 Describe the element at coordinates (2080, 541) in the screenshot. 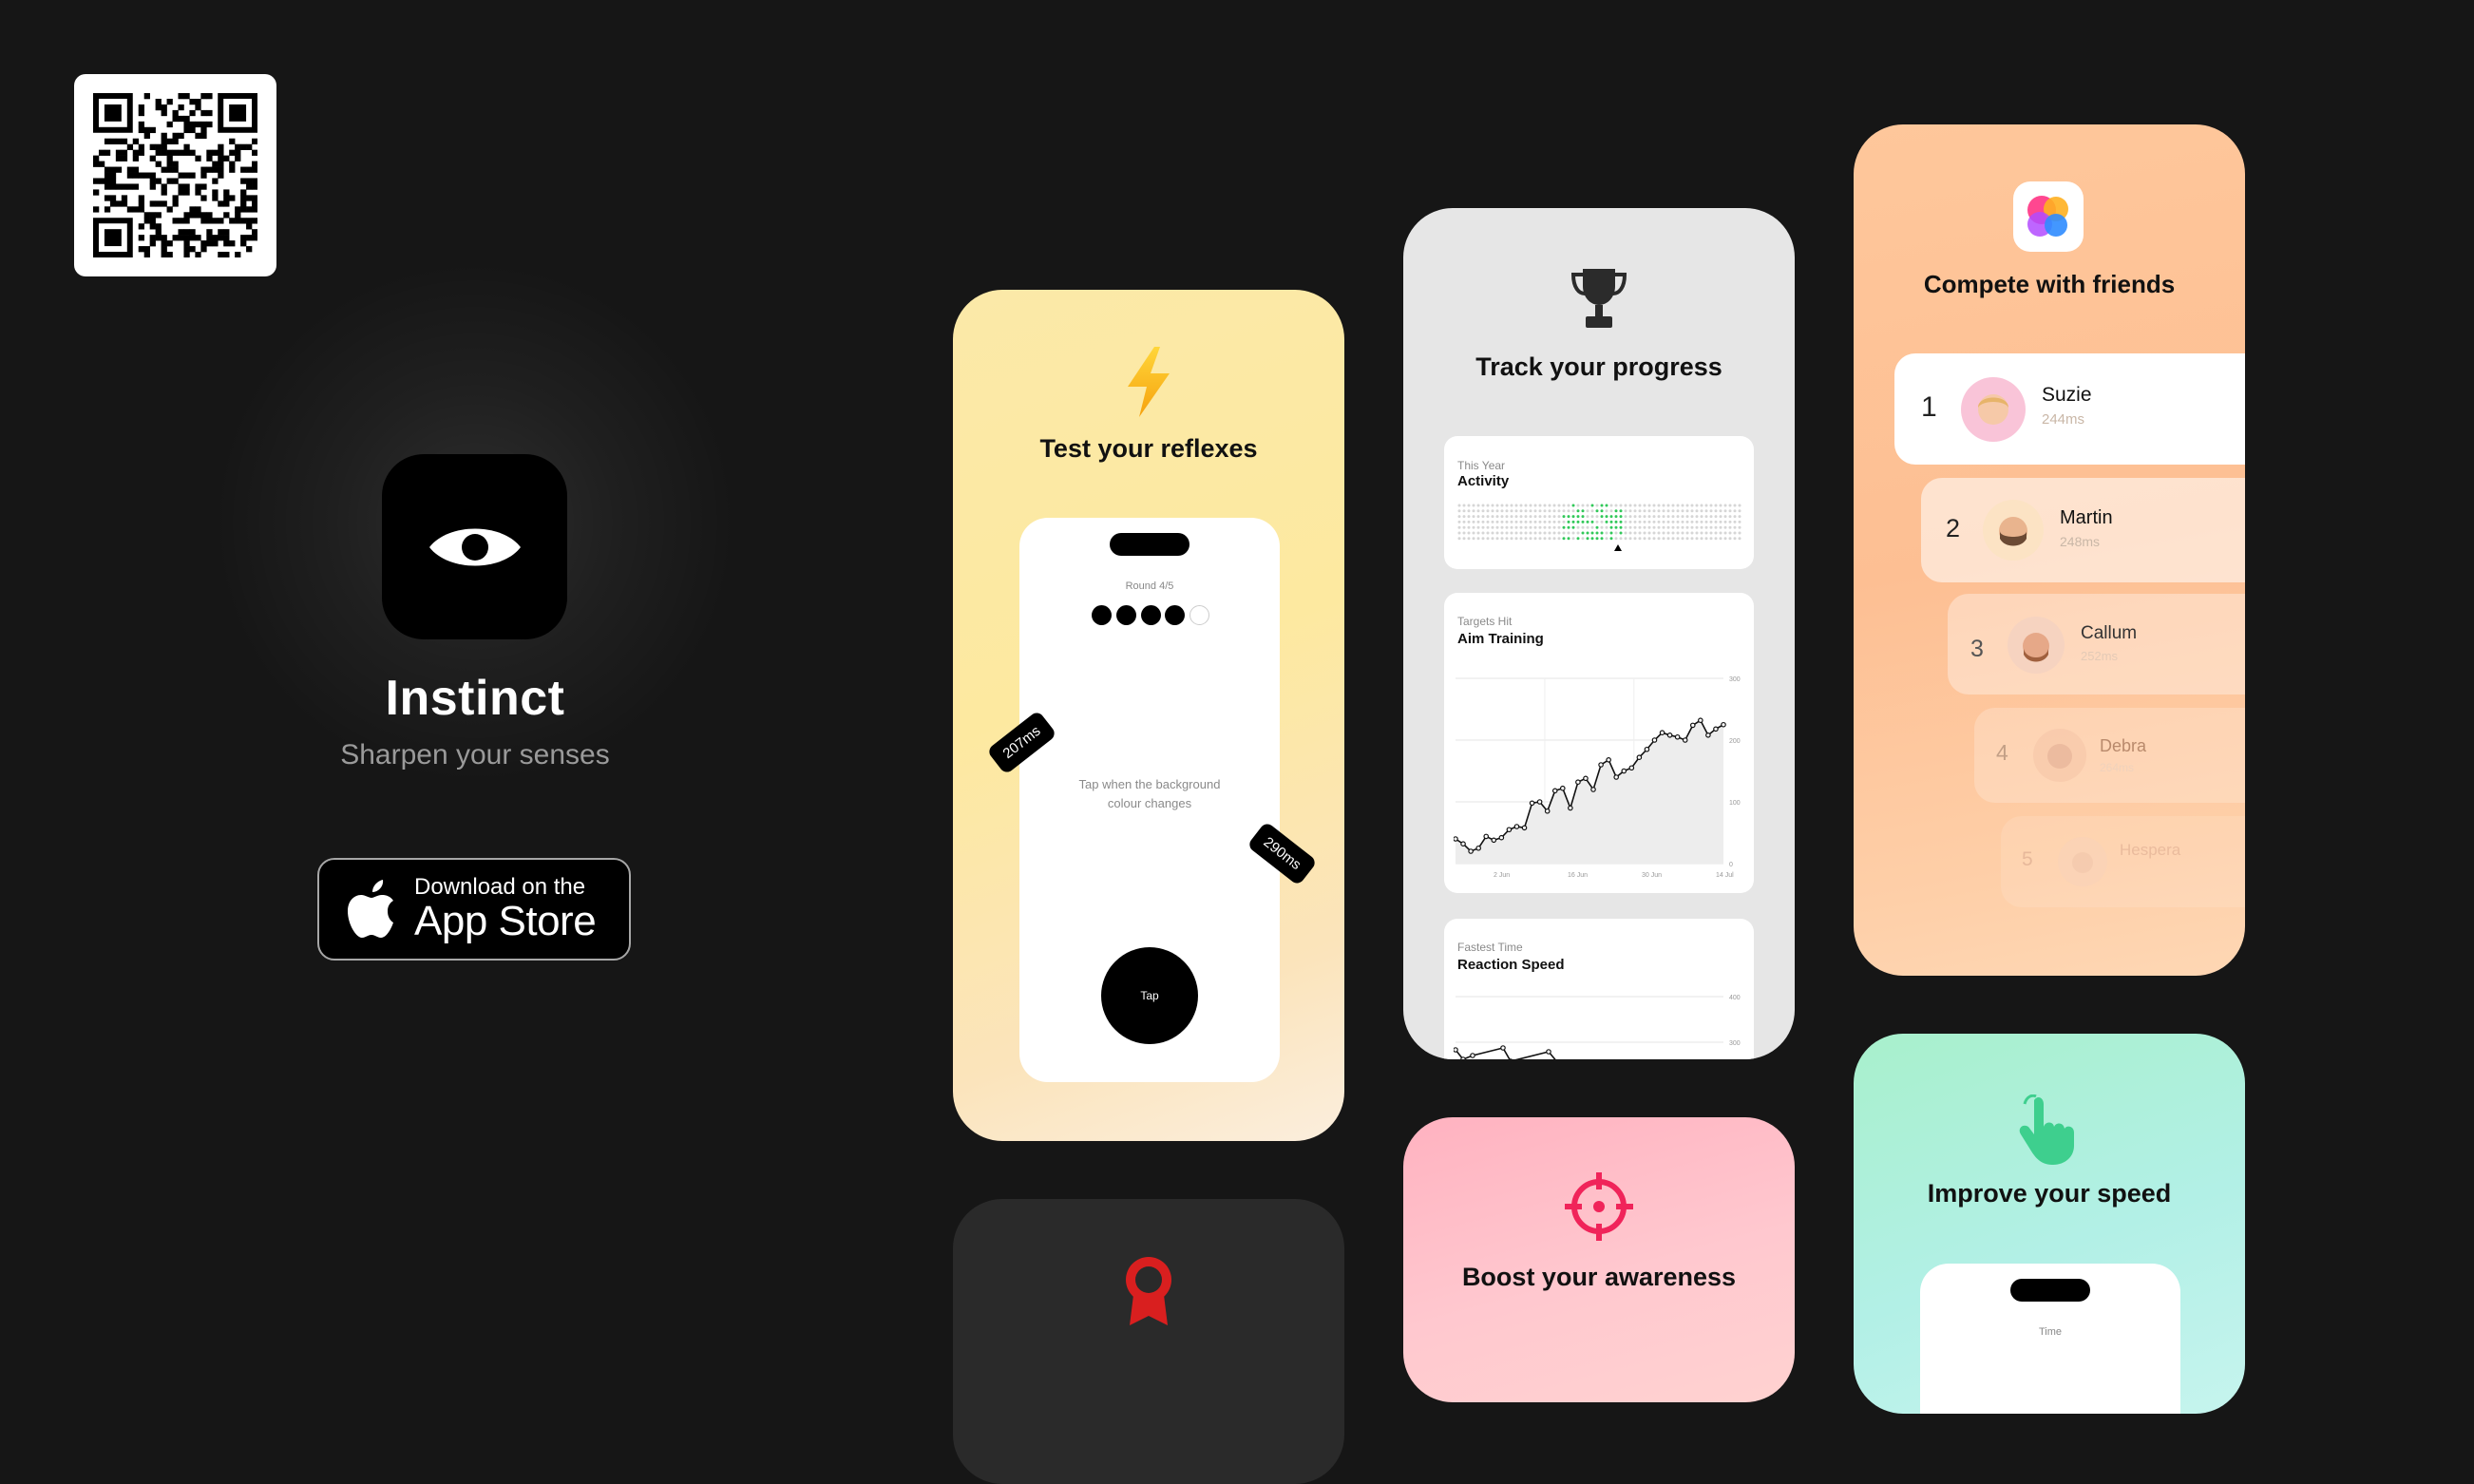

I see `player-time: 248ms` at that location.